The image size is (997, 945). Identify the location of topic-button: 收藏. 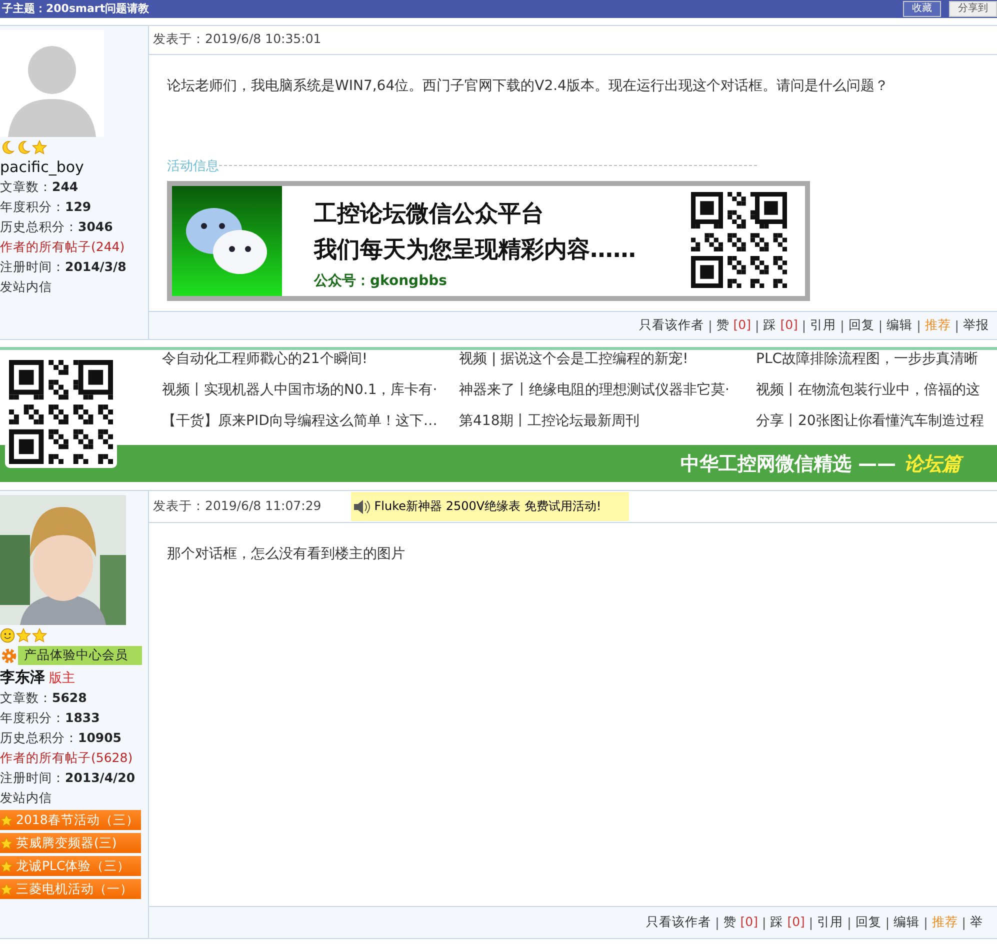
(922, 9).